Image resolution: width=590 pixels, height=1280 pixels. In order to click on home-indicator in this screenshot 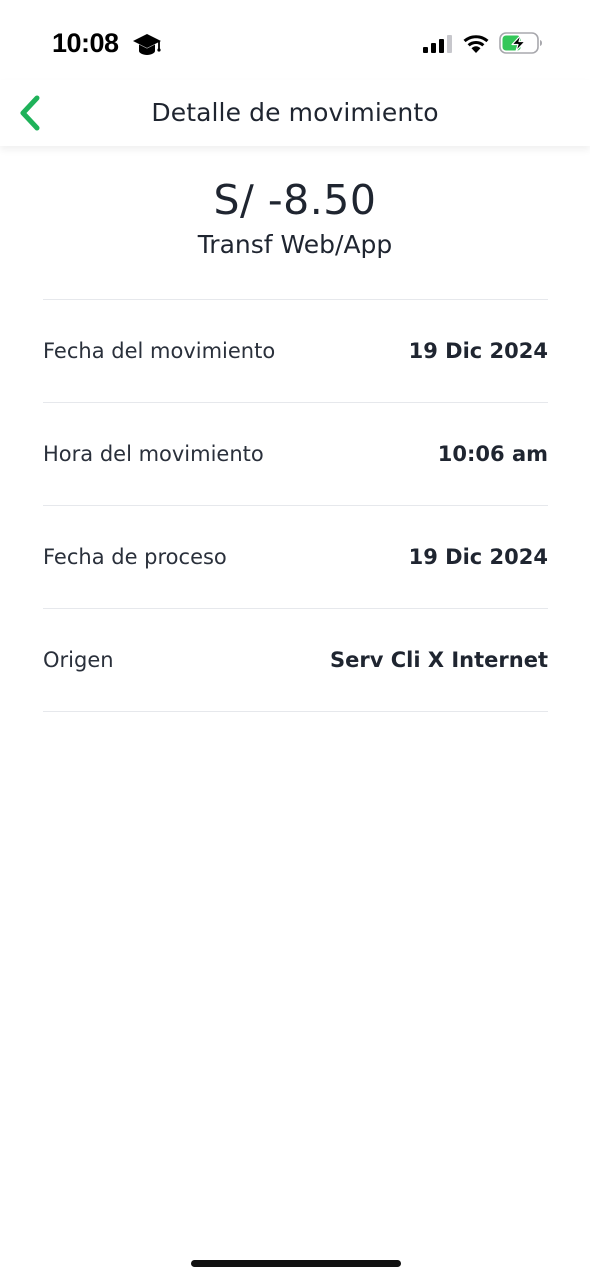, I will do `click(296, 1263)`.